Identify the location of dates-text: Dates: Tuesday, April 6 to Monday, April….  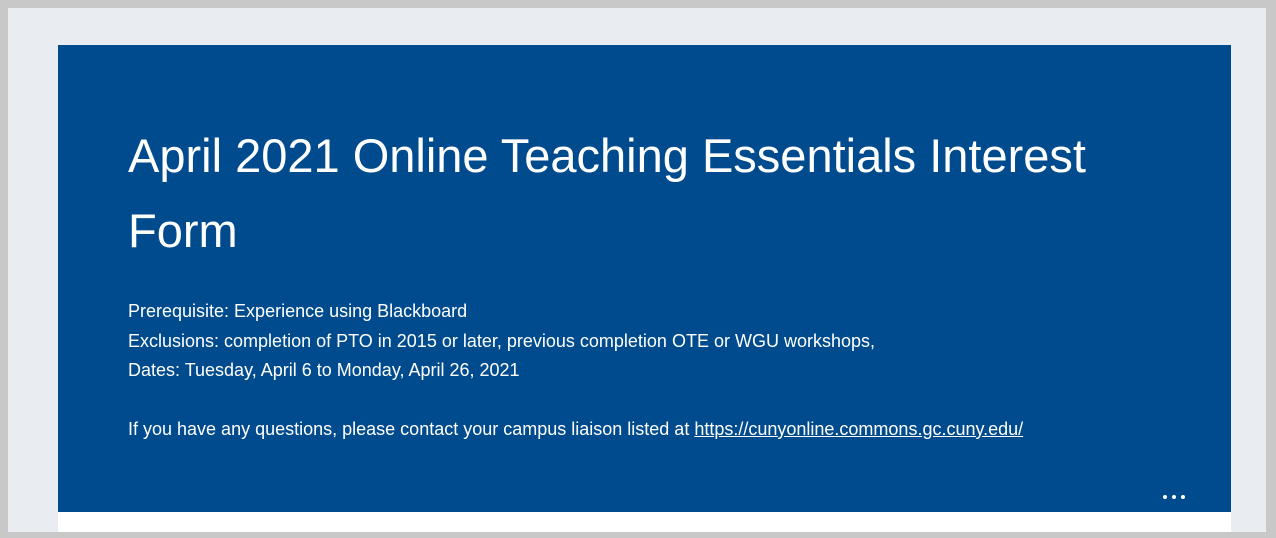
(324, 370).